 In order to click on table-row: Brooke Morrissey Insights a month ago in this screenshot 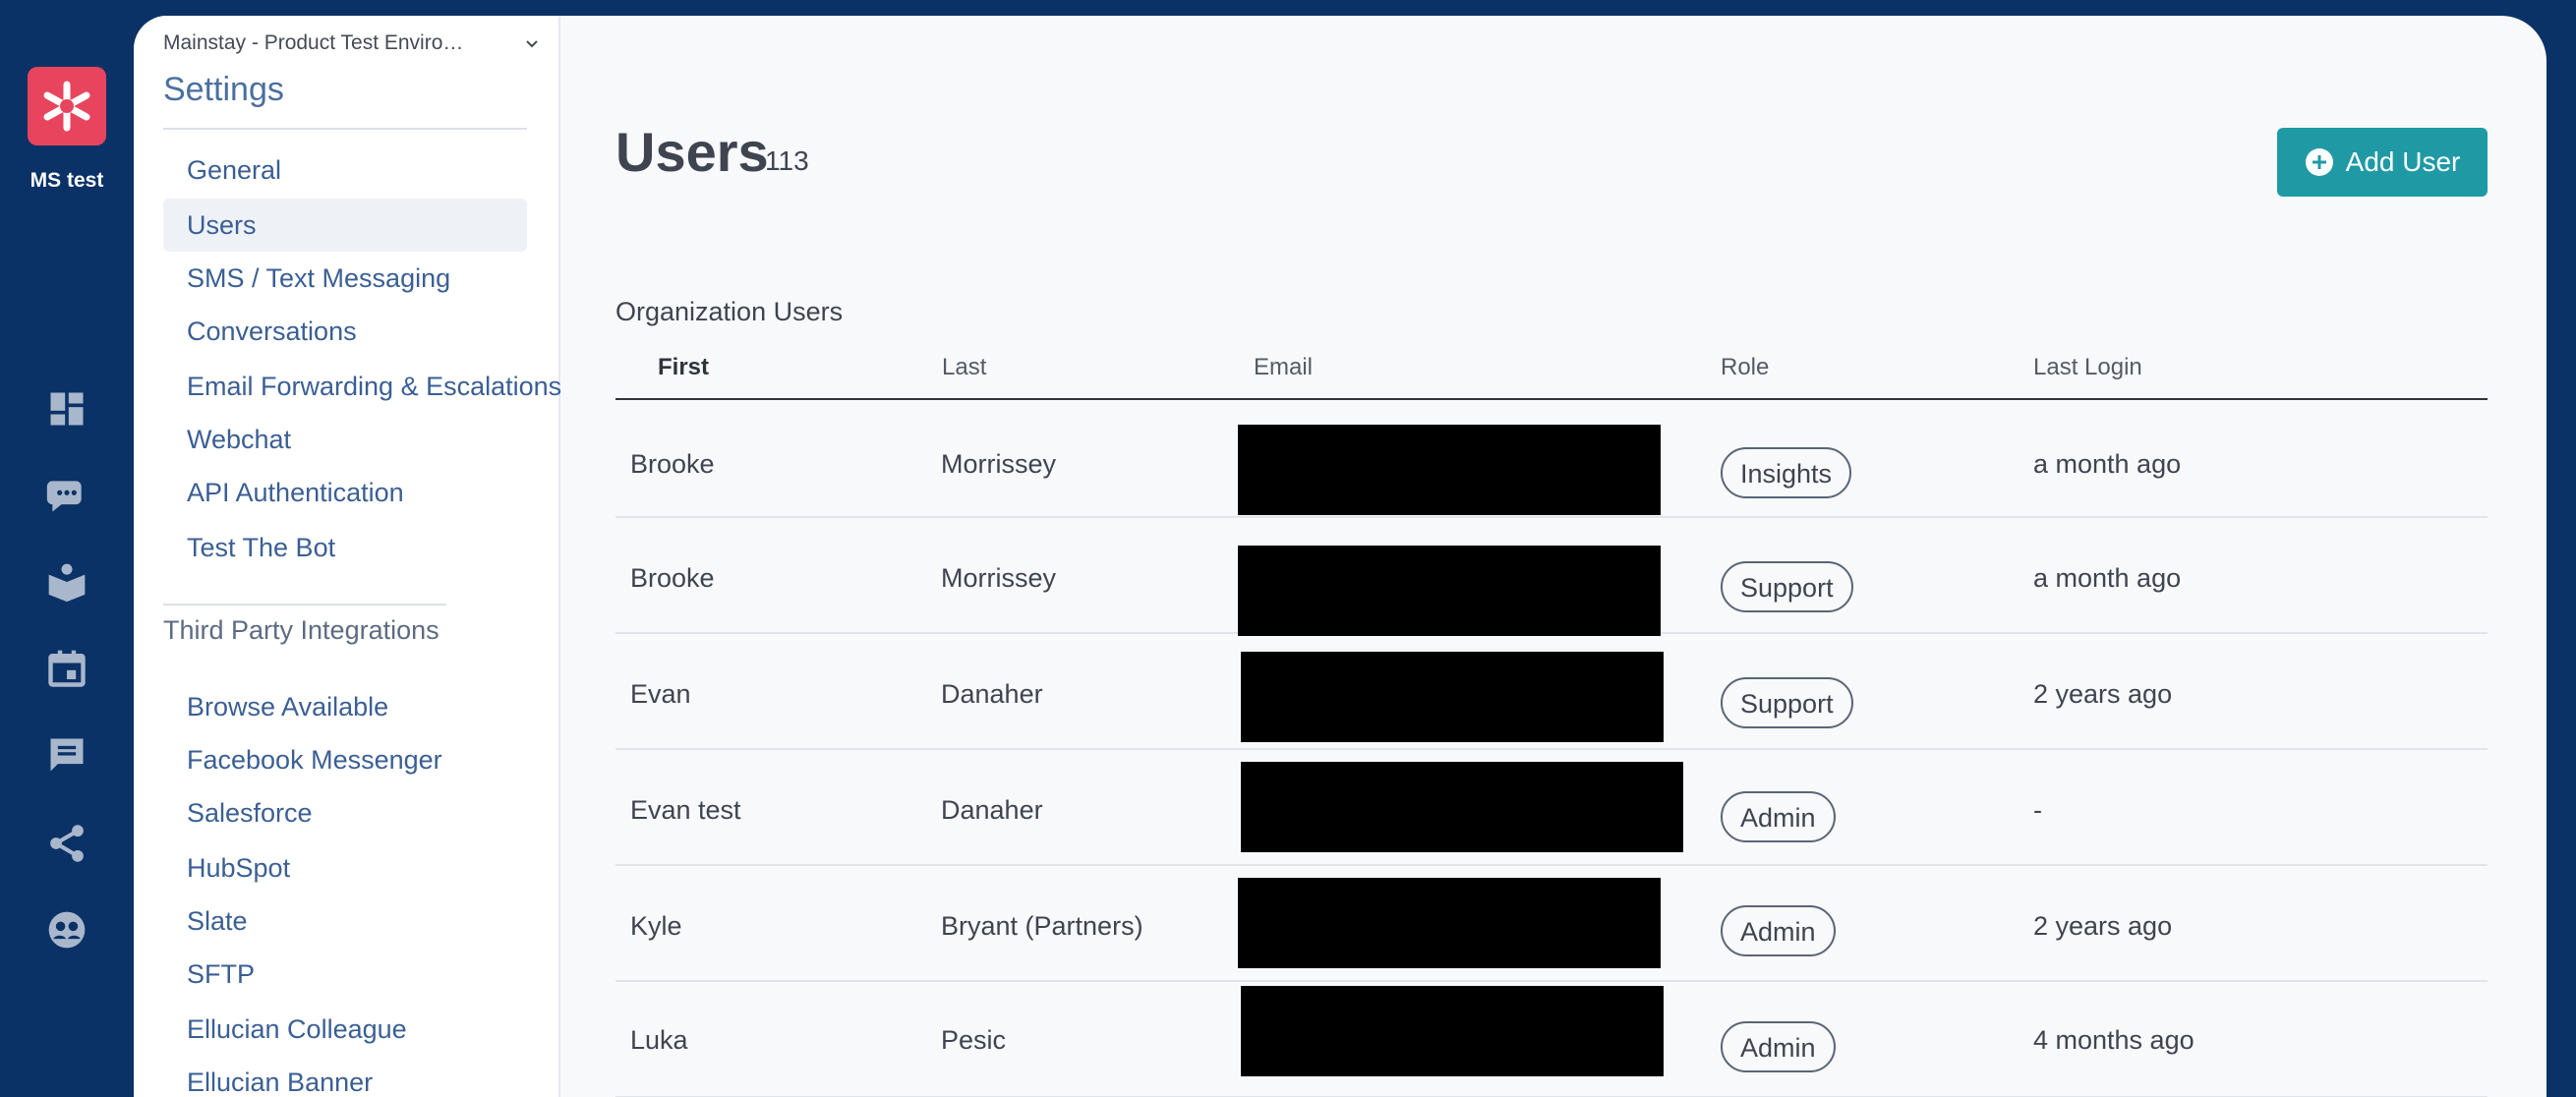, I will do `click(1551, 459)`.